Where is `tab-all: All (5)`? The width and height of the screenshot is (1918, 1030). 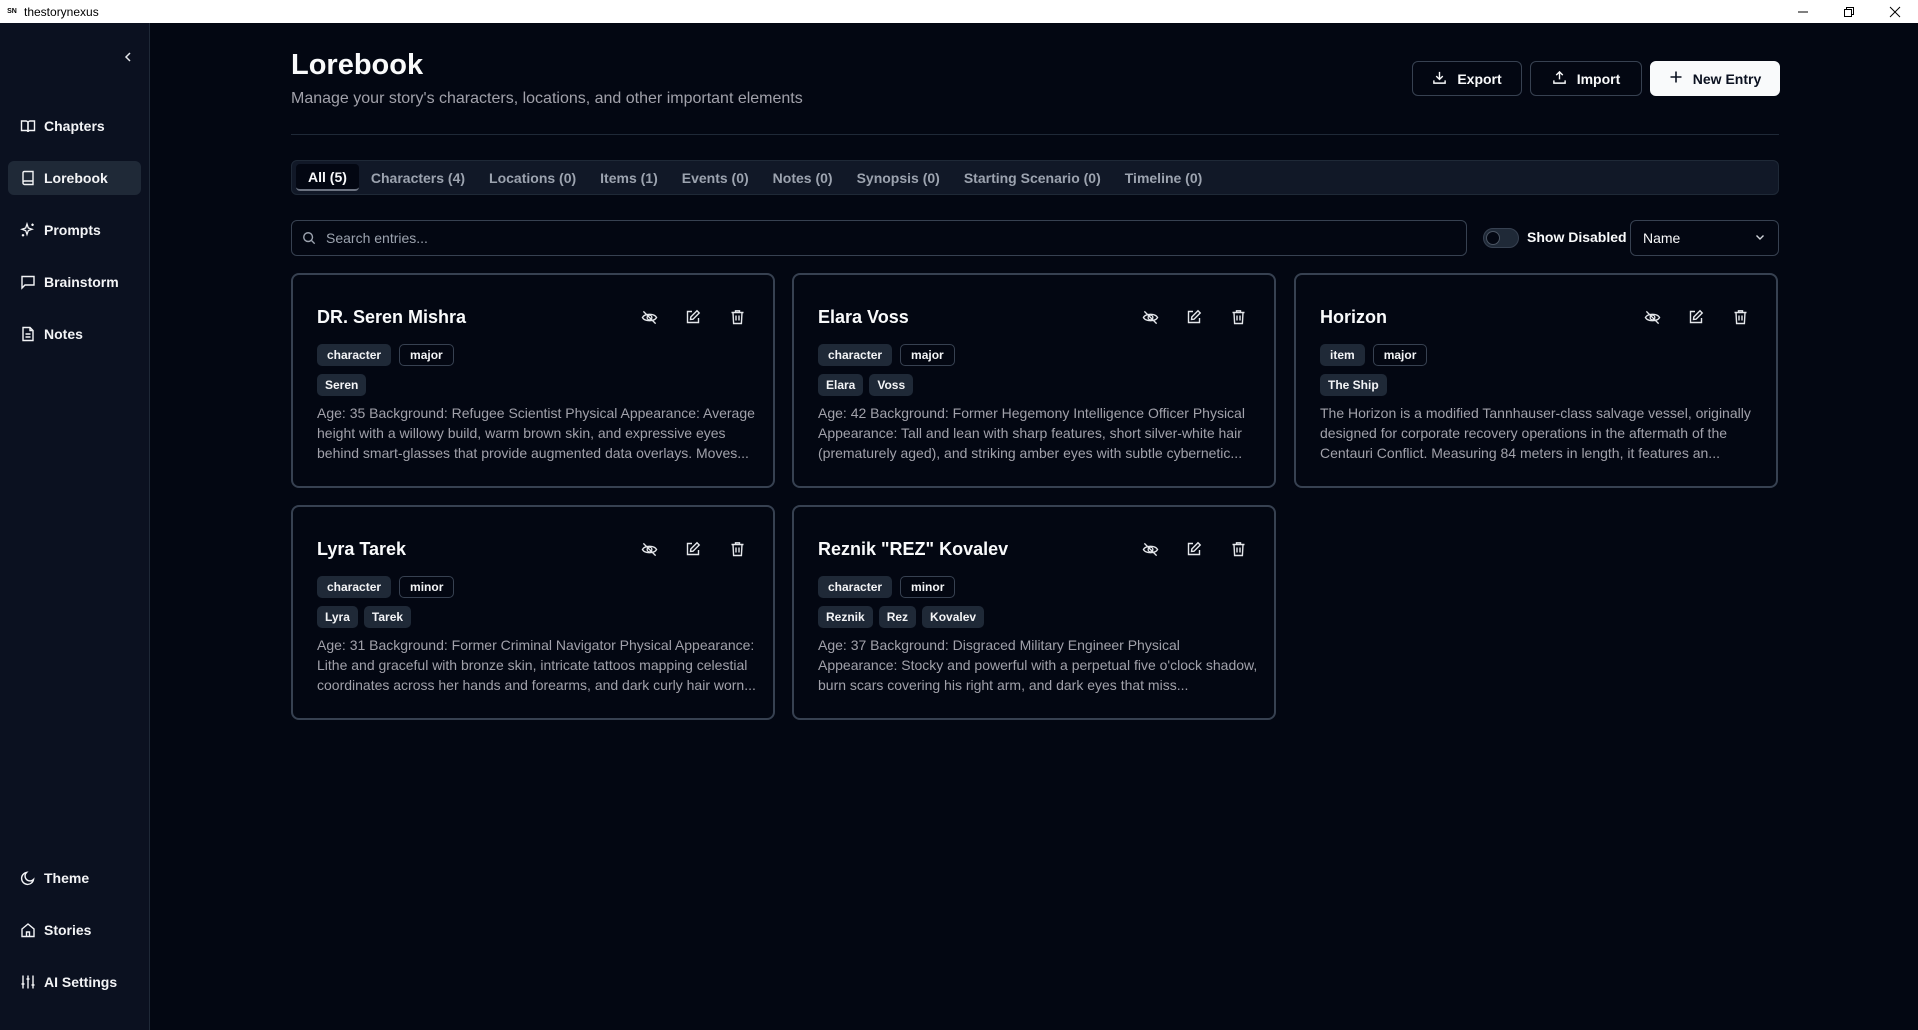
tab-all: All (5) is located at coordinates (327, 177).